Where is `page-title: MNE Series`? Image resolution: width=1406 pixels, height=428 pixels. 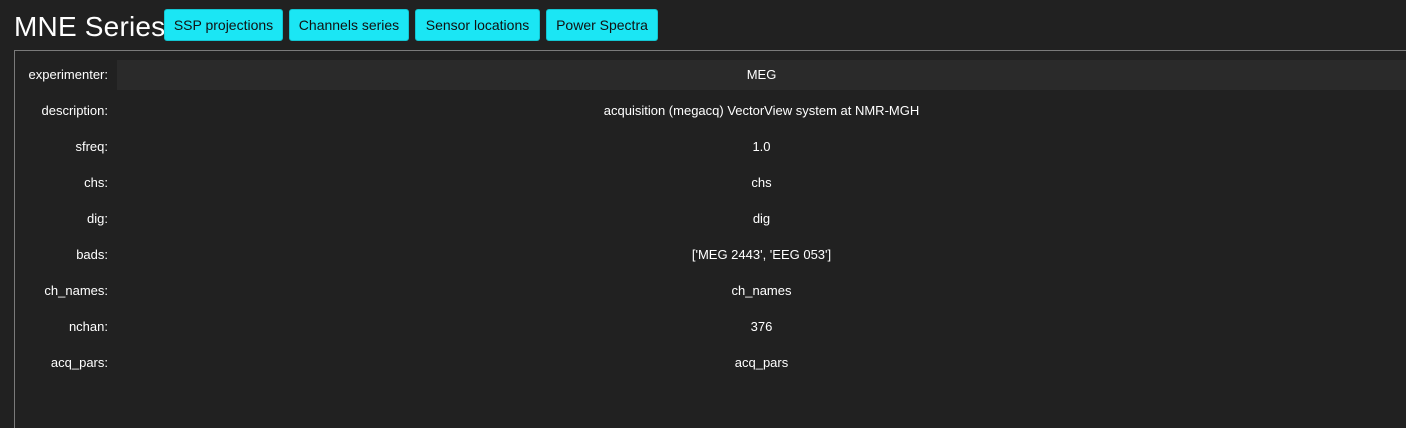
page-title: MNE Series is located at coordinates (90, 26).